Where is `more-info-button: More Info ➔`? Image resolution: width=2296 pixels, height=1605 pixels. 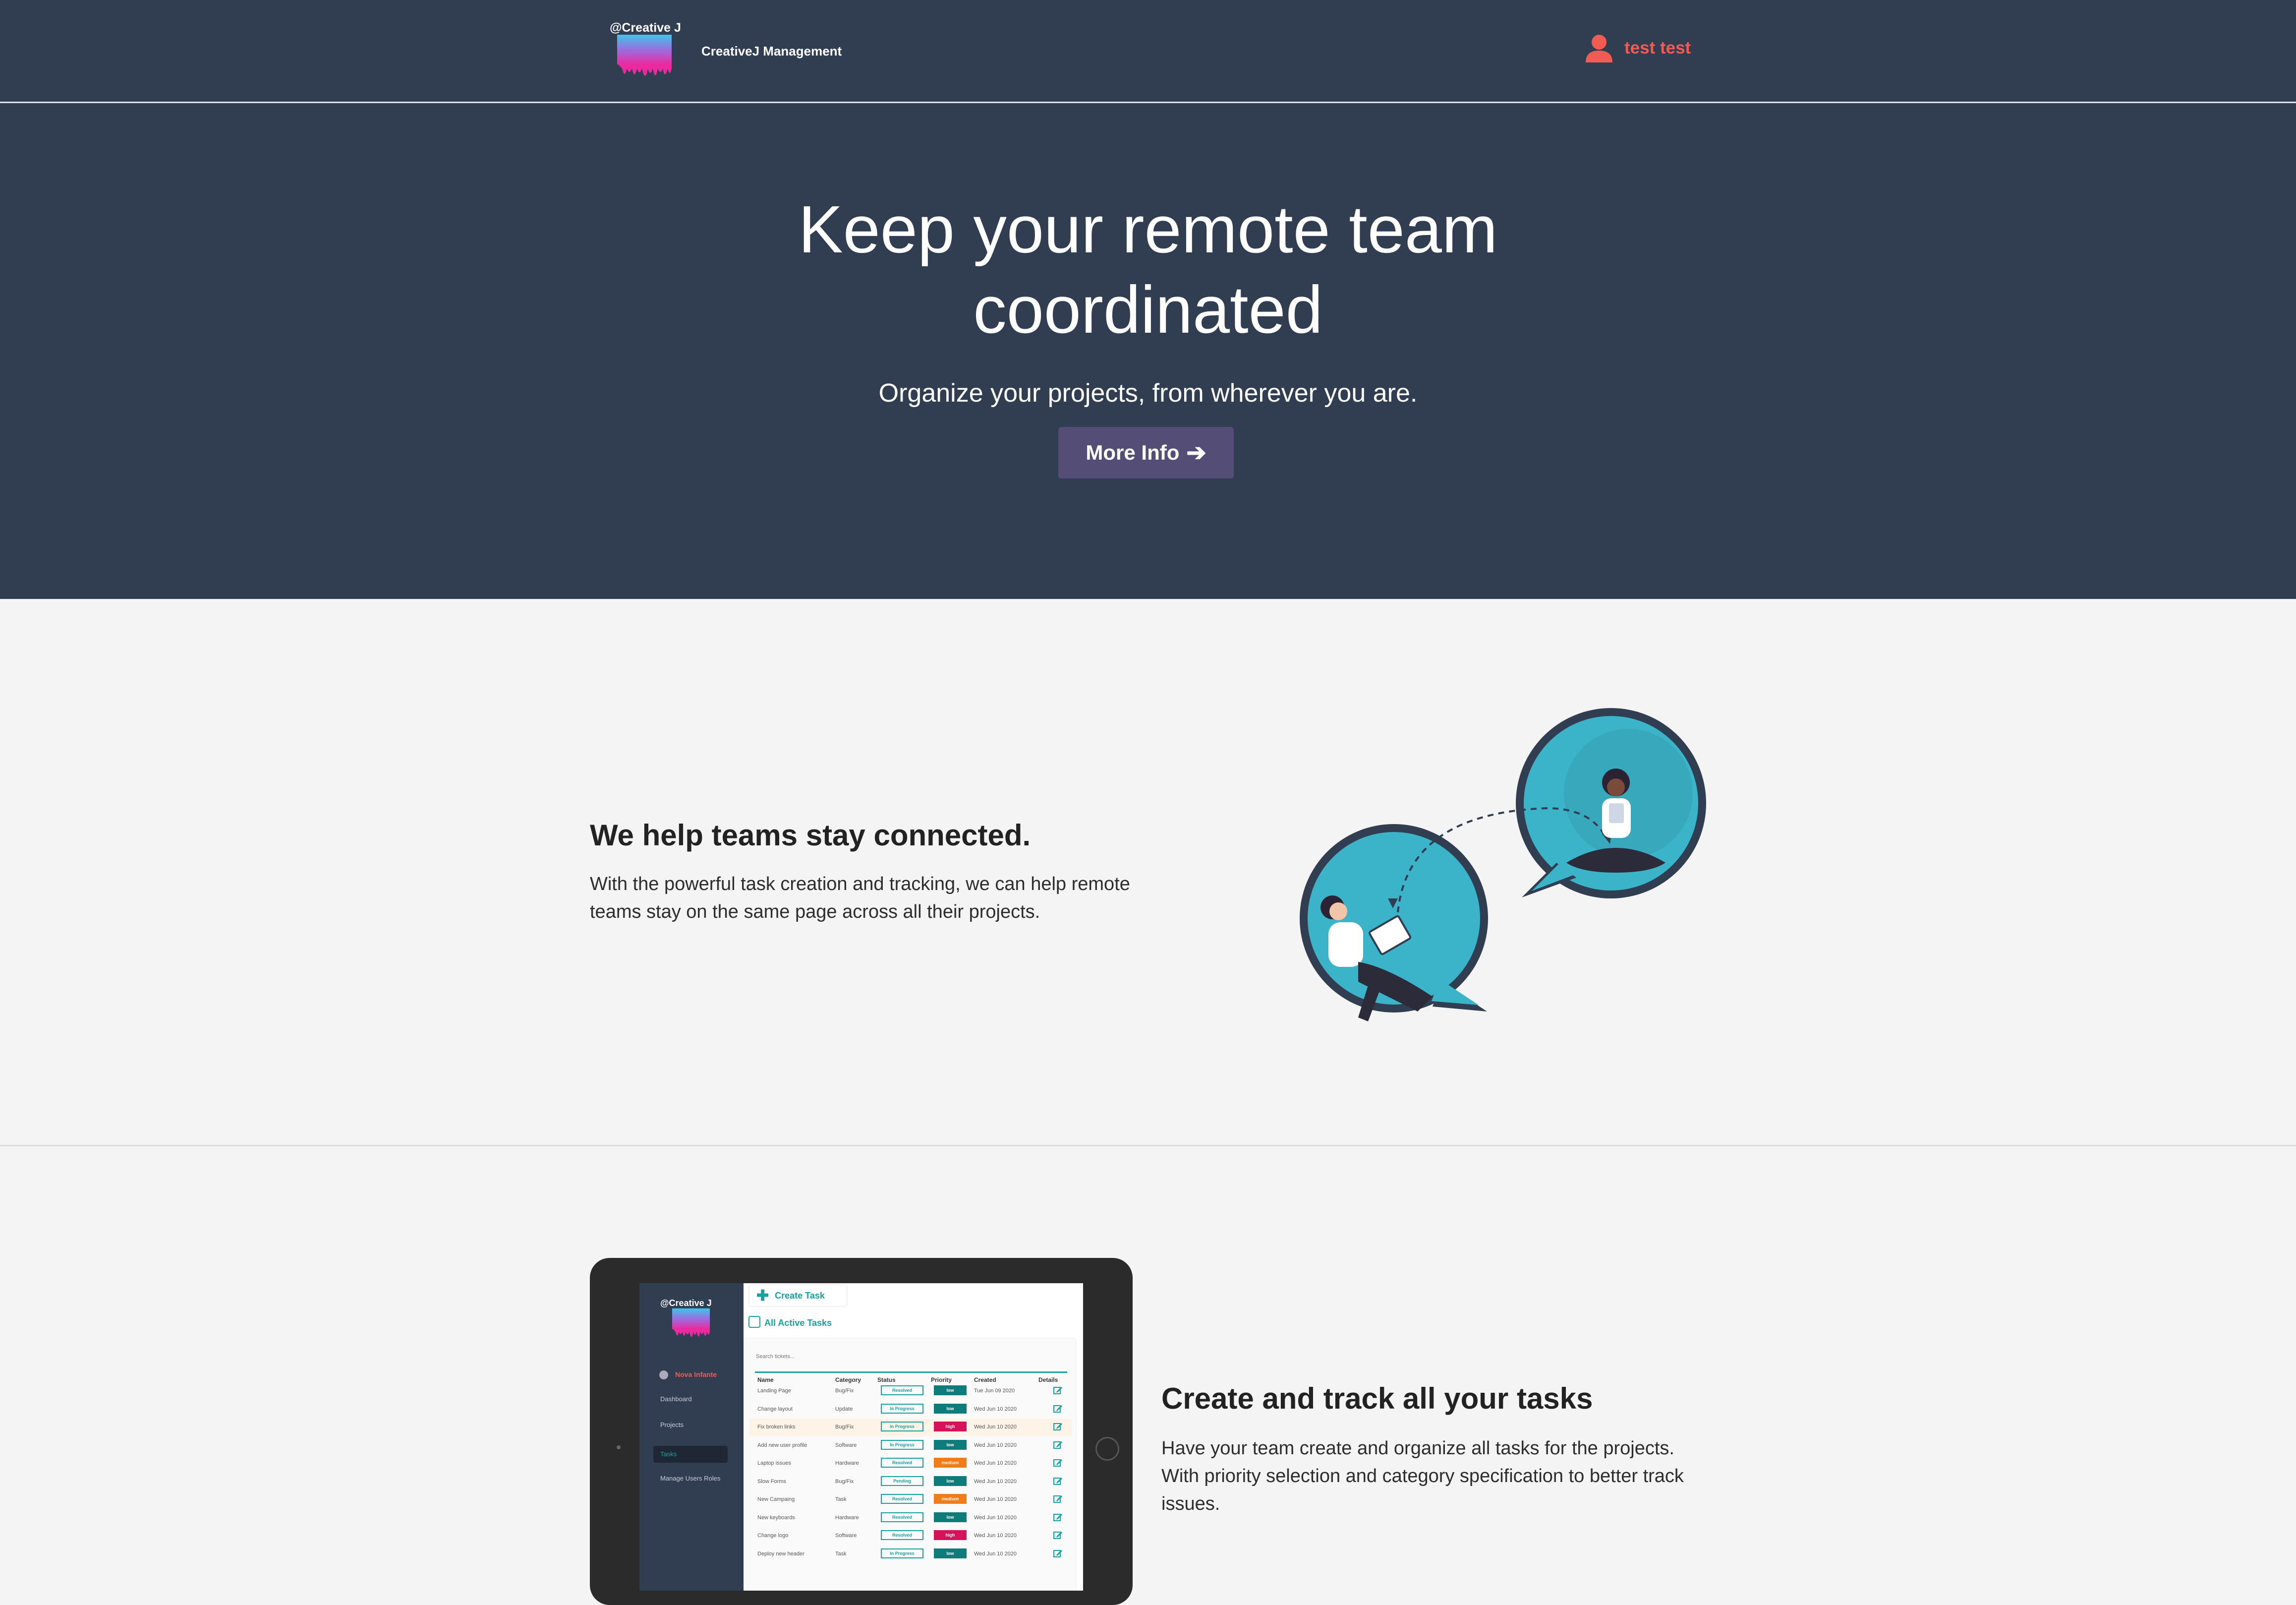 more-info-button: More Info ➔ is located at coordinates (1146, 453).